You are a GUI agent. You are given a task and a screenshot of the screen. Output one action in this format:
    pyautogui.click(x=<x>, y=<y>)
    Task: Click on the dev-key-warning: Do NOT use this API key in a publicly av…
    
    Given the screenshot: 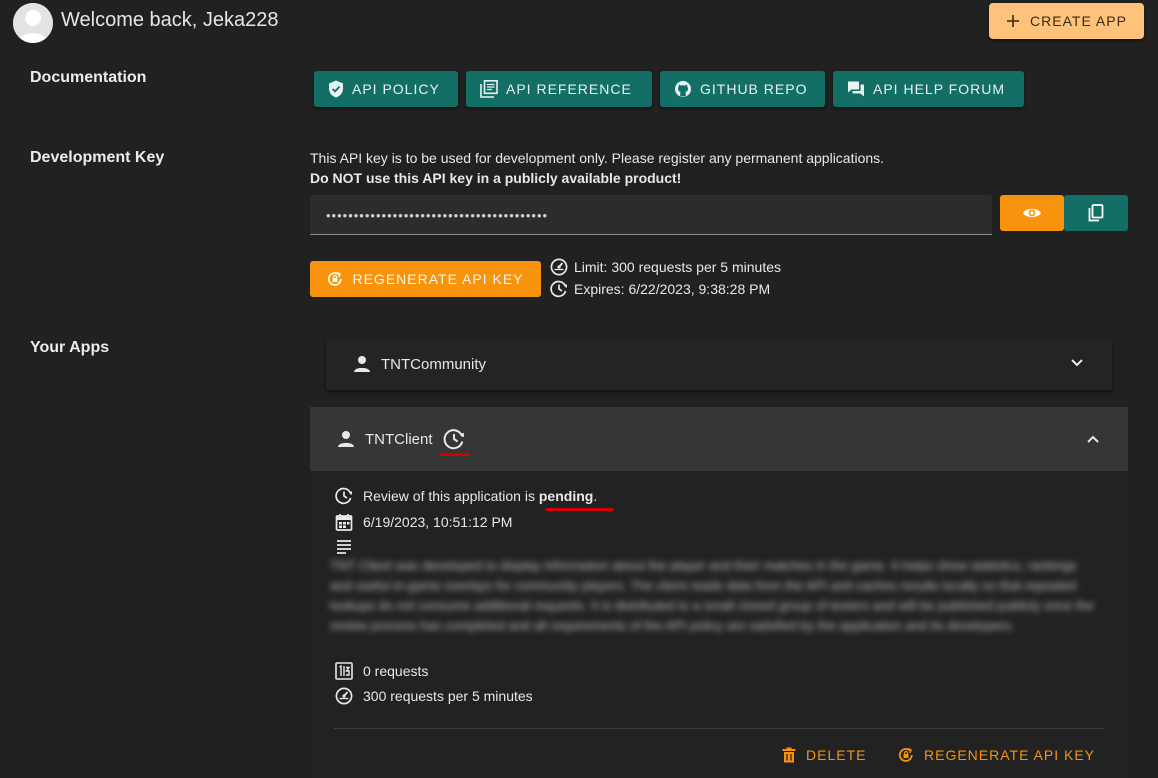 What is the action you would take?
    pyautogui.click(x=496, y=178)
    